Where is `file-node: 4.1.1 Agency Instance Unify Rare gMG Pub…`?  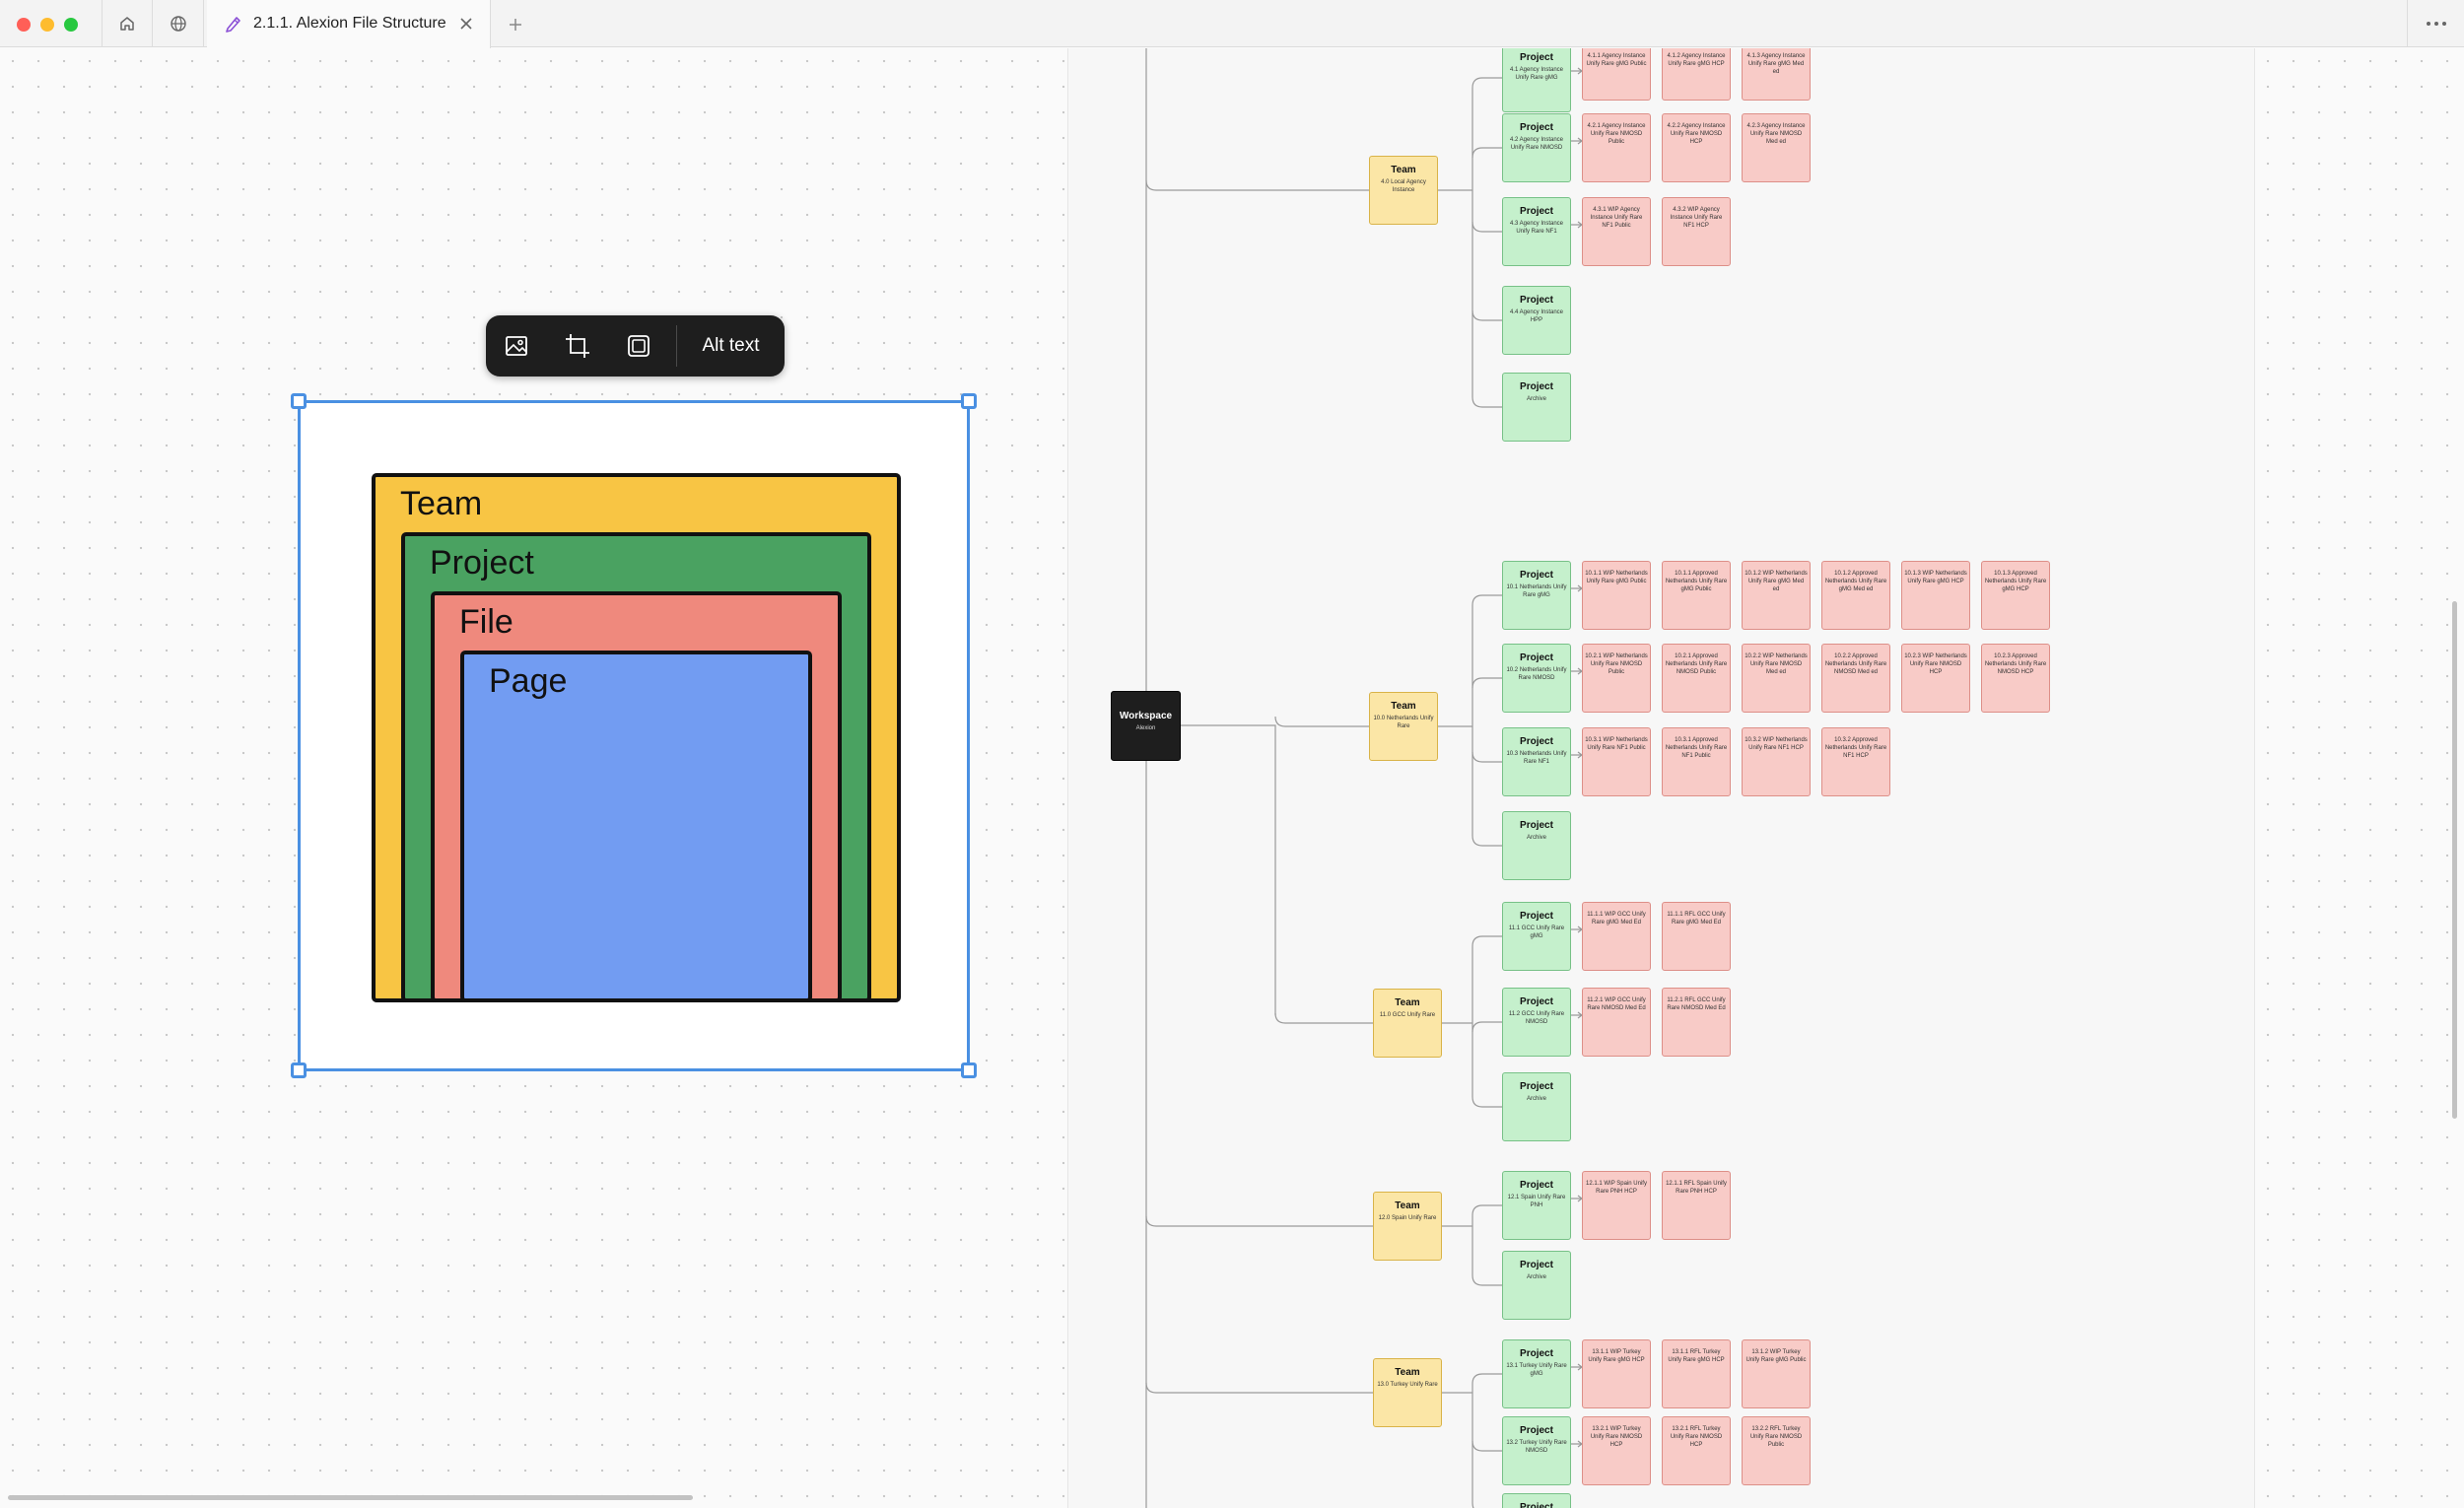 file-node: 4.1.1 Agency Instance Unify Rare gMG Pub… is located at coordinates (1616, 75).